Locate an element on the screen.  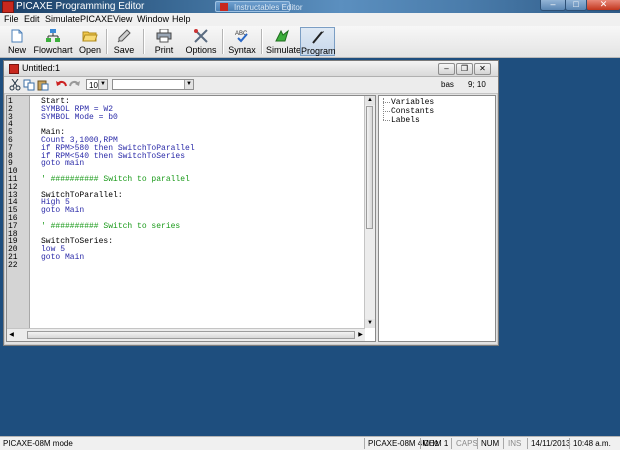
cursor-position: 9; 10 is located at coordinates (477, 84).